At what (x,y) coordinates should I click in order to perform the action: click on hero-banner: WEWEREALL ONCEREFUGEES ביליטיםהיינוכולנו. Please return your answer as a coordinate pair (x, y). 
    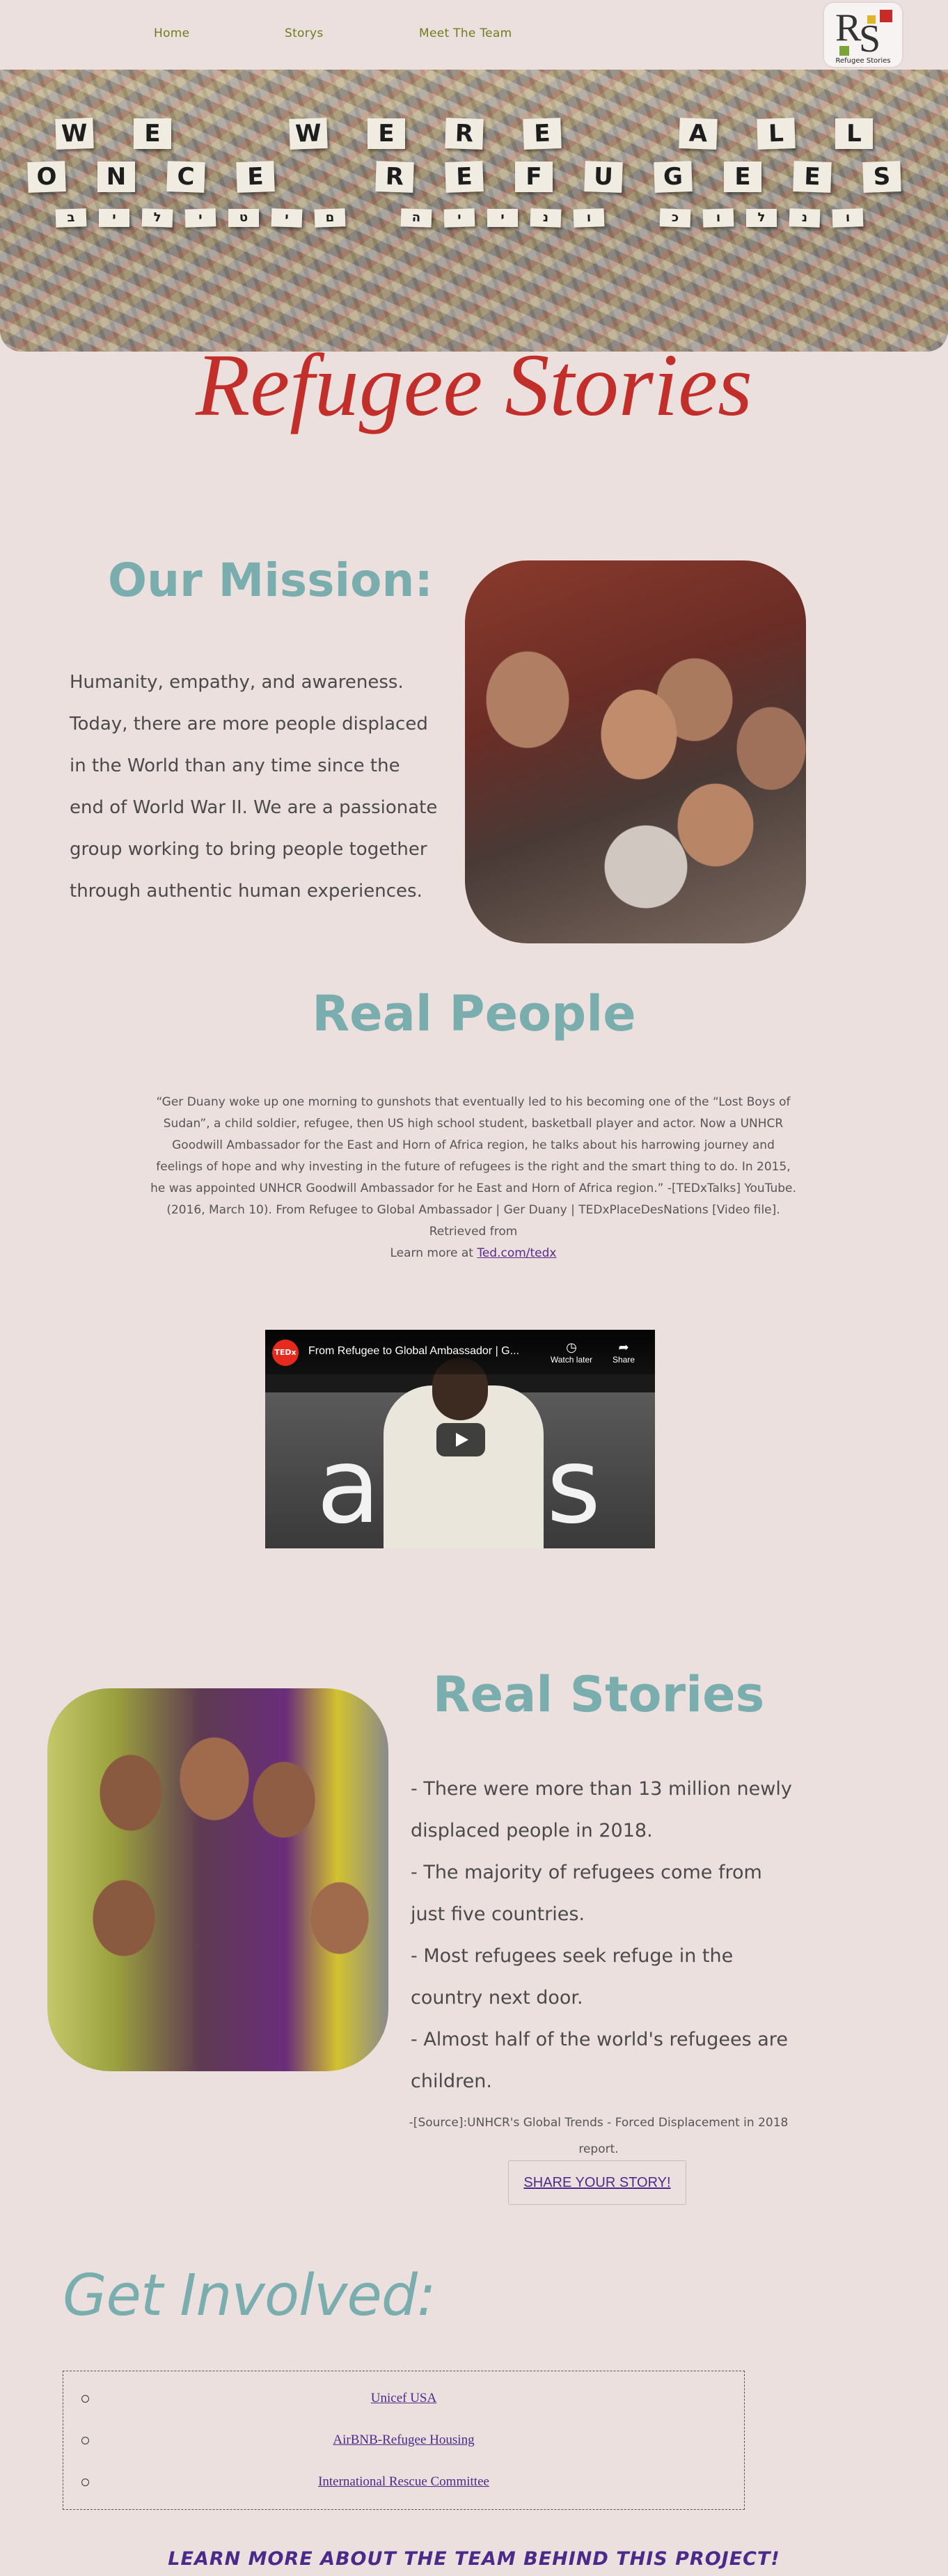
    Looking at the image, I should click on (474, 211).